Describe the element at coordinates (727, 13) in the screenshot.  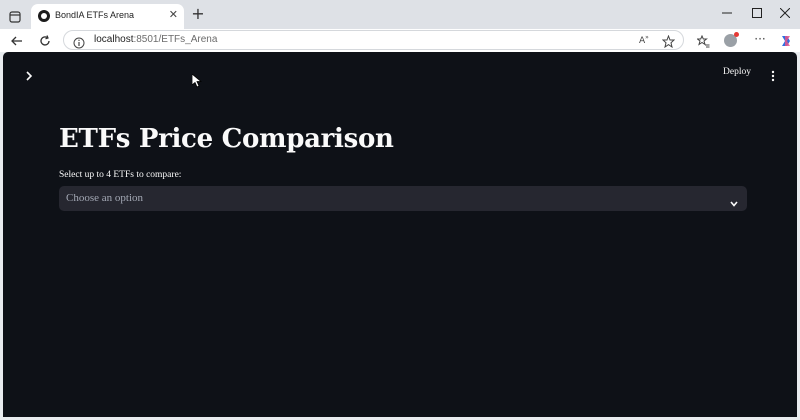
I see `minimize-icon` at that location.